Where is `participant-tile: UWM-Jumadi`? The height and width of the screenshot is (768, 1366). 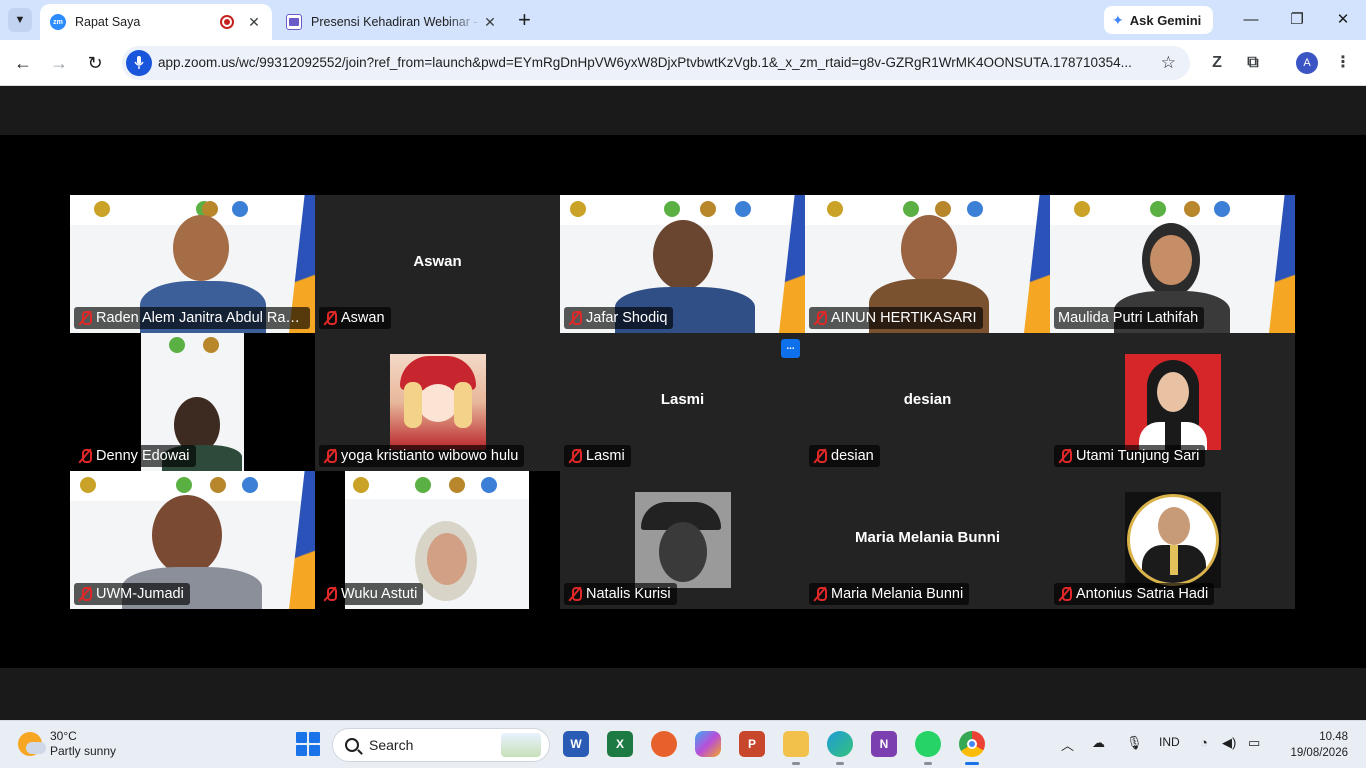 participant-tile: UWM-Jumadi is located at coordinates (192, 540).